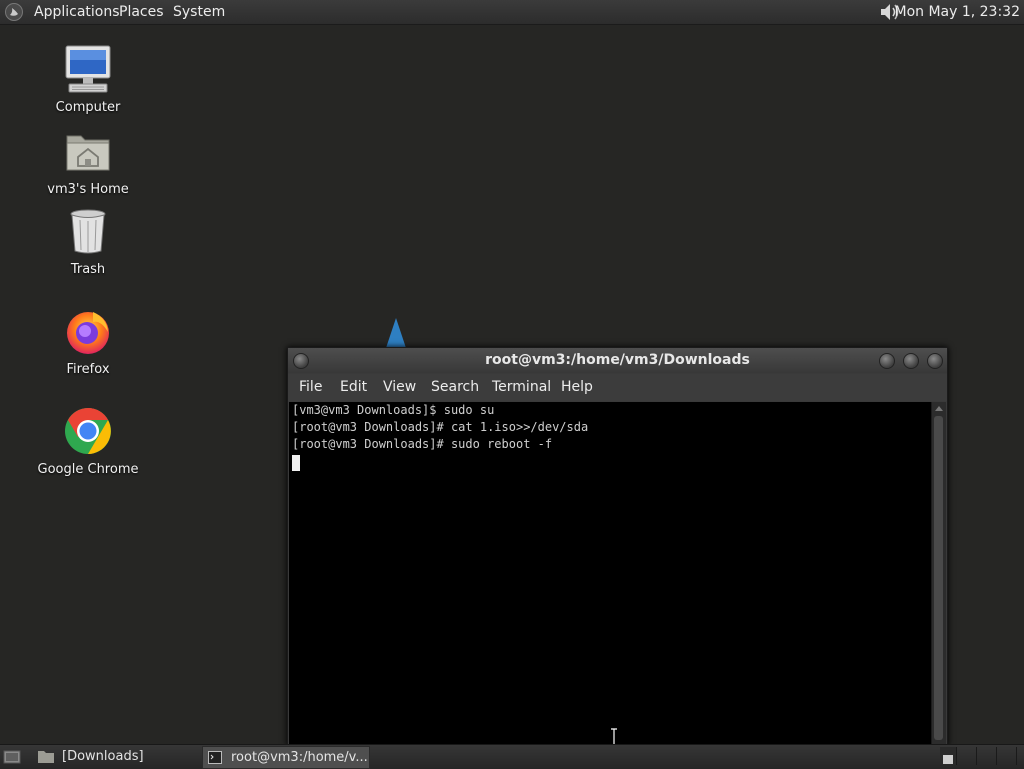  I want to click on terminal-line: [root@vm3 Downloads]# sudo reboot -f, so click(422, 444).